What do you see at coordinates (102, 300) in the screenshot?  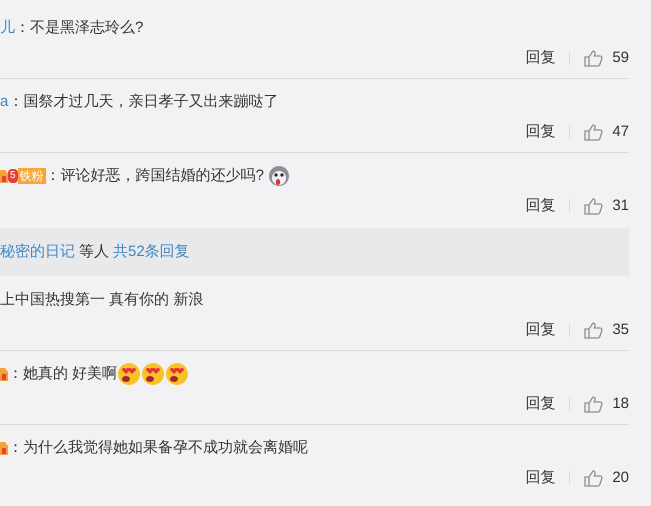 I see `comment-text: 上中国热搜第一 真有你的 新浪` at bounding box center [102, 300].